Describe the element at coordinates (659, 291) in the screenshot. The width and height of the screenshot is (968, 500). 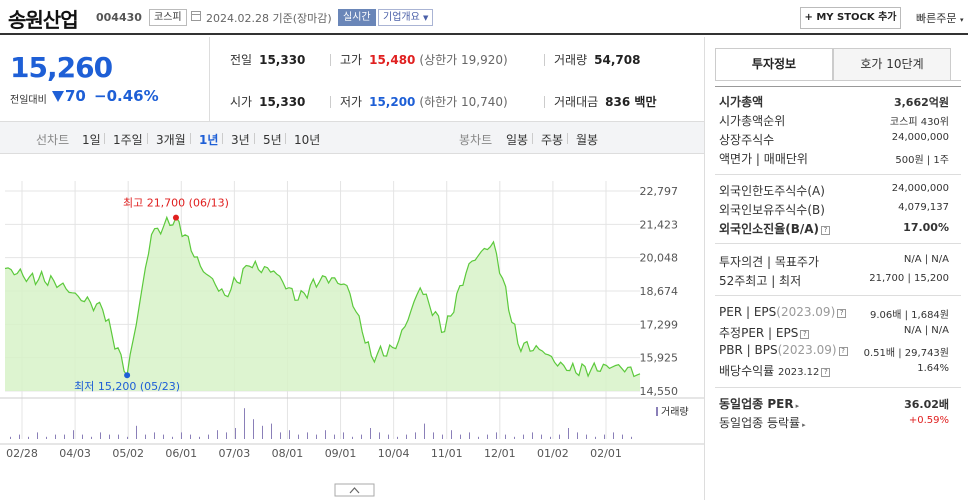
I see `y-tick-label: 18,674` at that location.